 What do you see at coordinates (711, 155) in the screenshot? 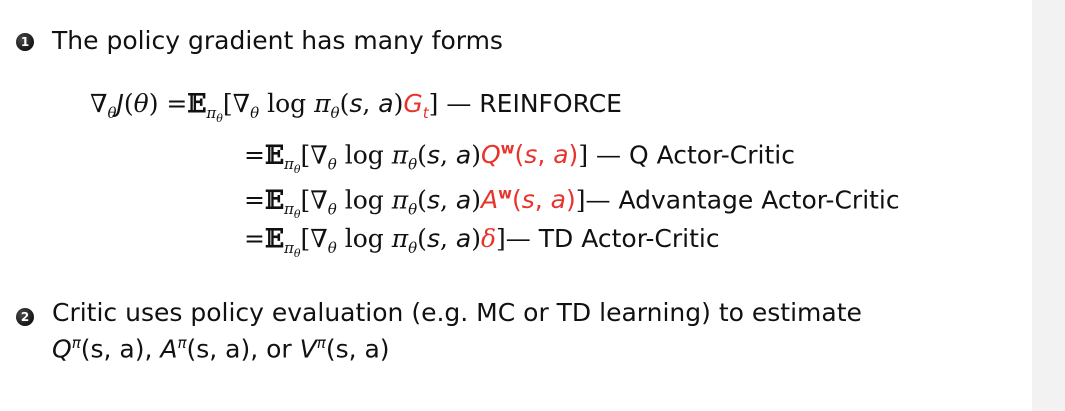
I see `method-label-2: Q Actor-Critic` at bounding box center [711, 155].